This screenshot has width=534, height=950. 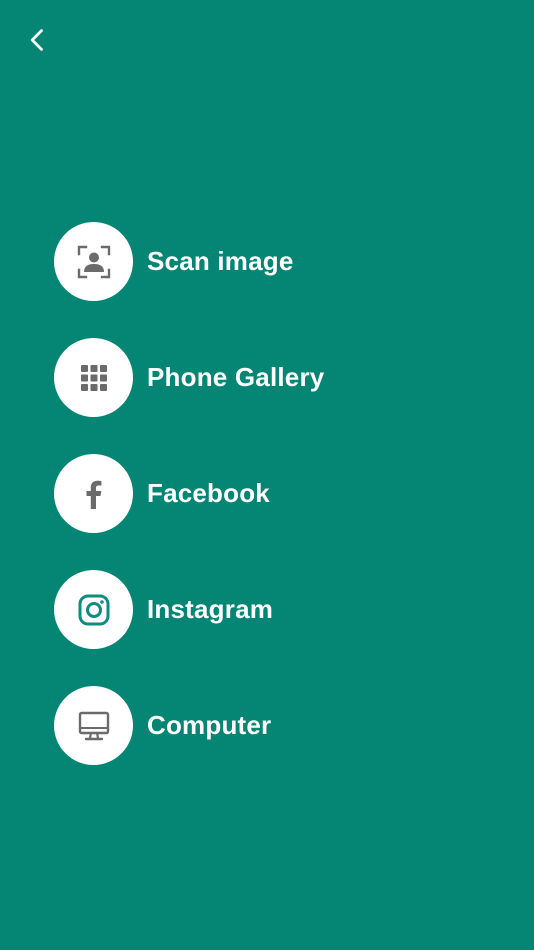 I want to click on source-item-computer: Computer, so click(x=284, y=725).